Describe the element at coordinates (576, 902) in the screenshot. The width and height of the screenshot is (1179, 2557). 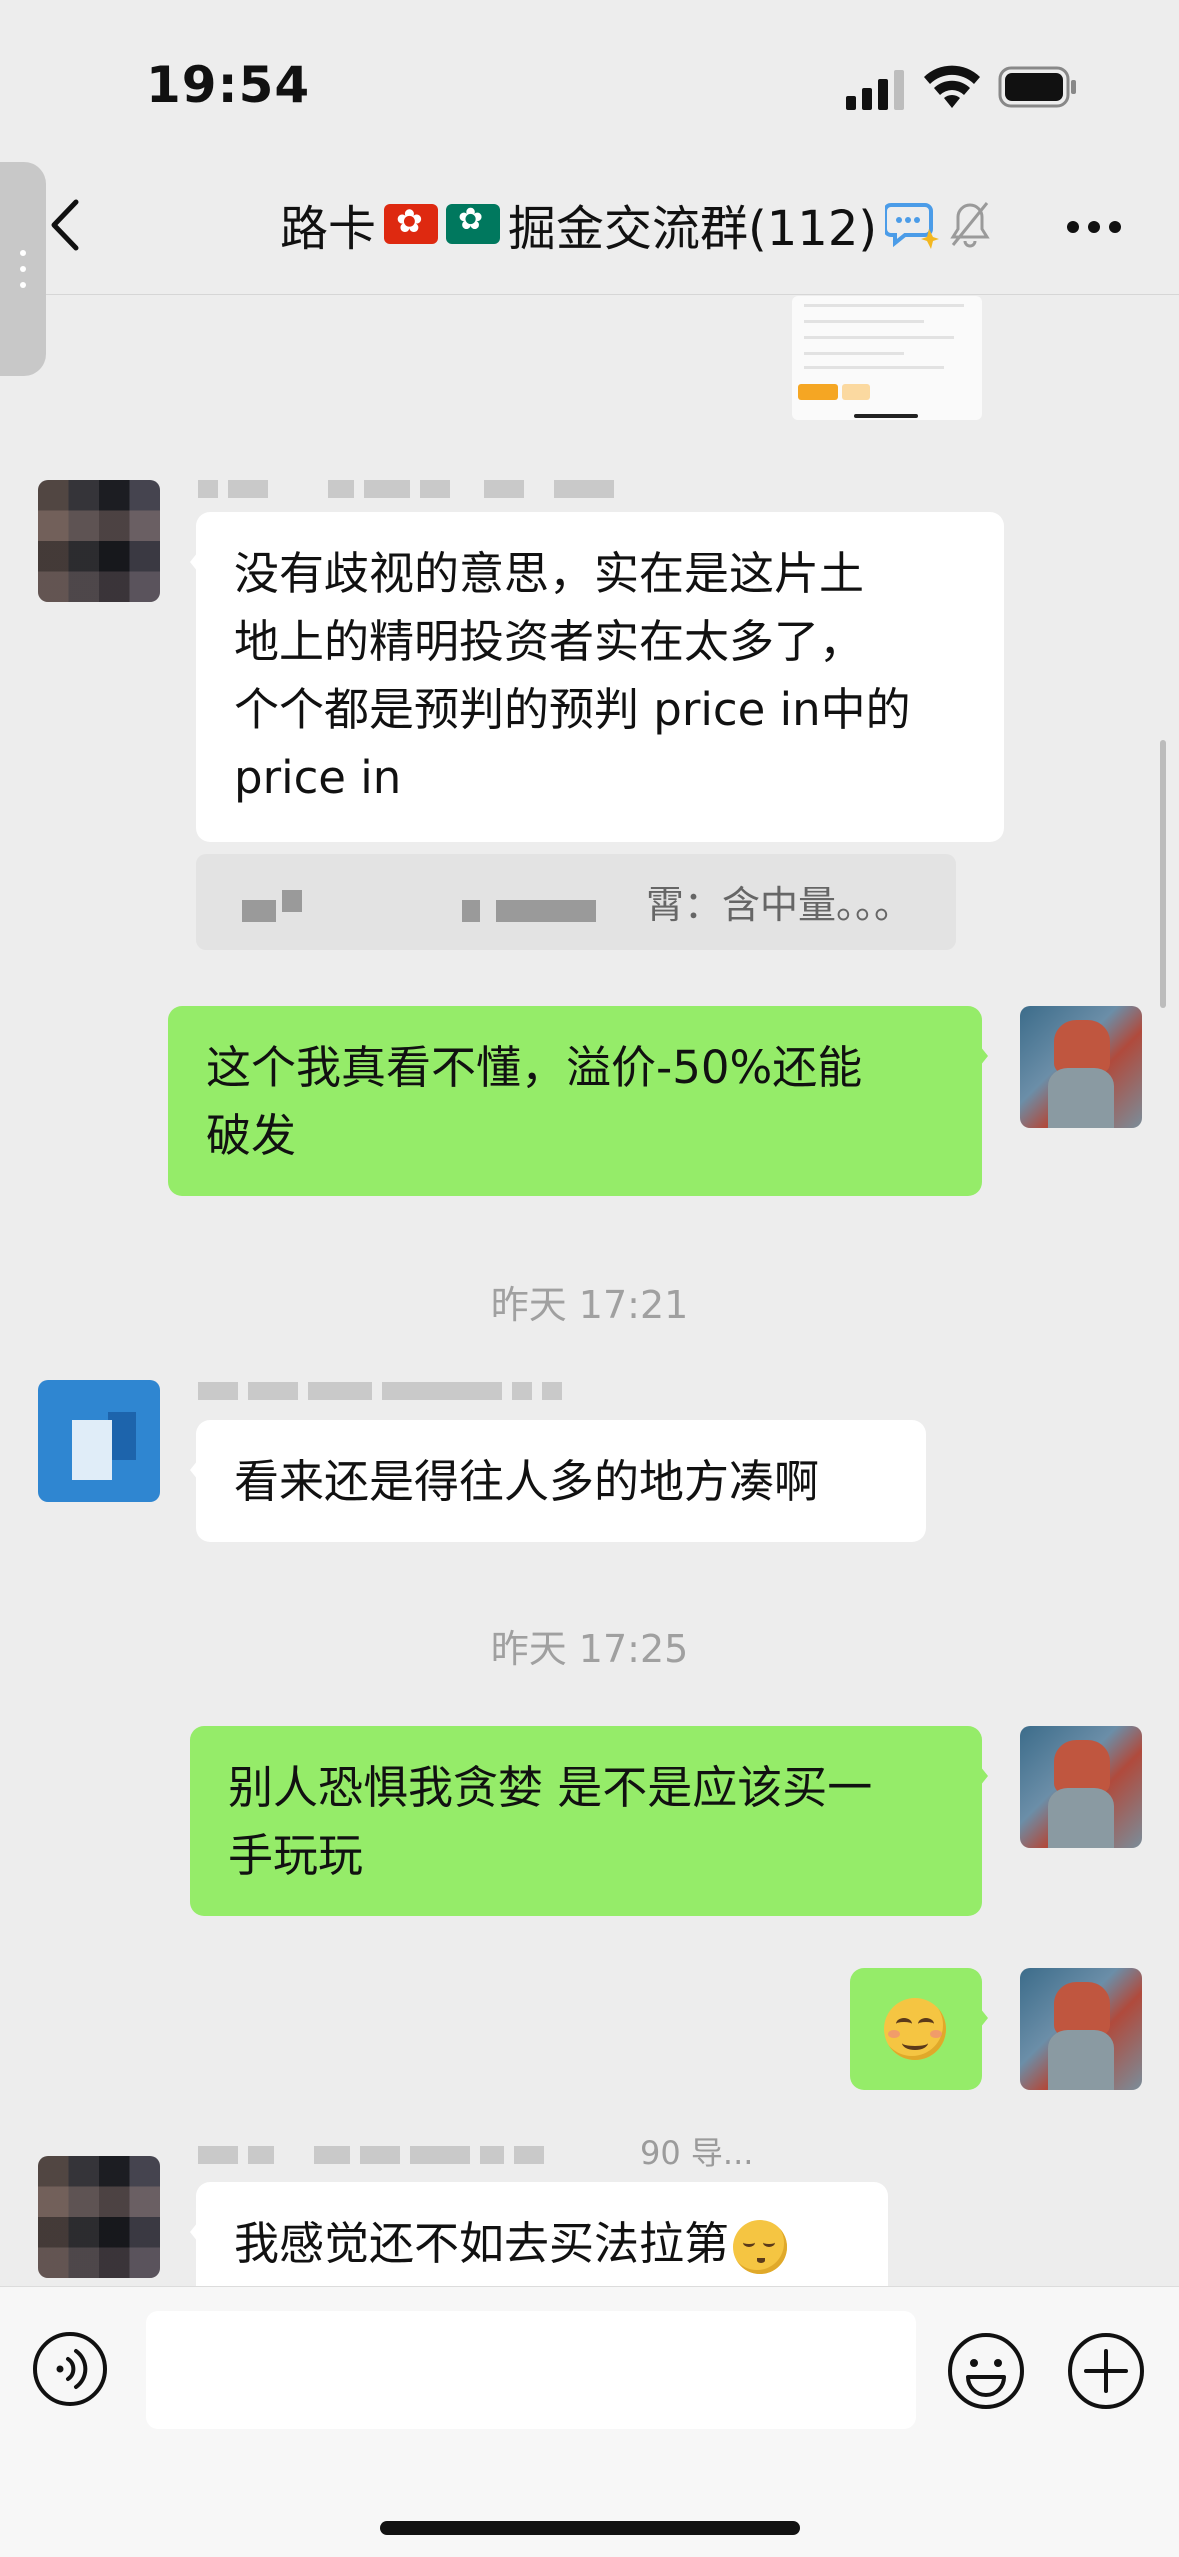
I see `quoted-message: 霄：含中量。。。` at that location.